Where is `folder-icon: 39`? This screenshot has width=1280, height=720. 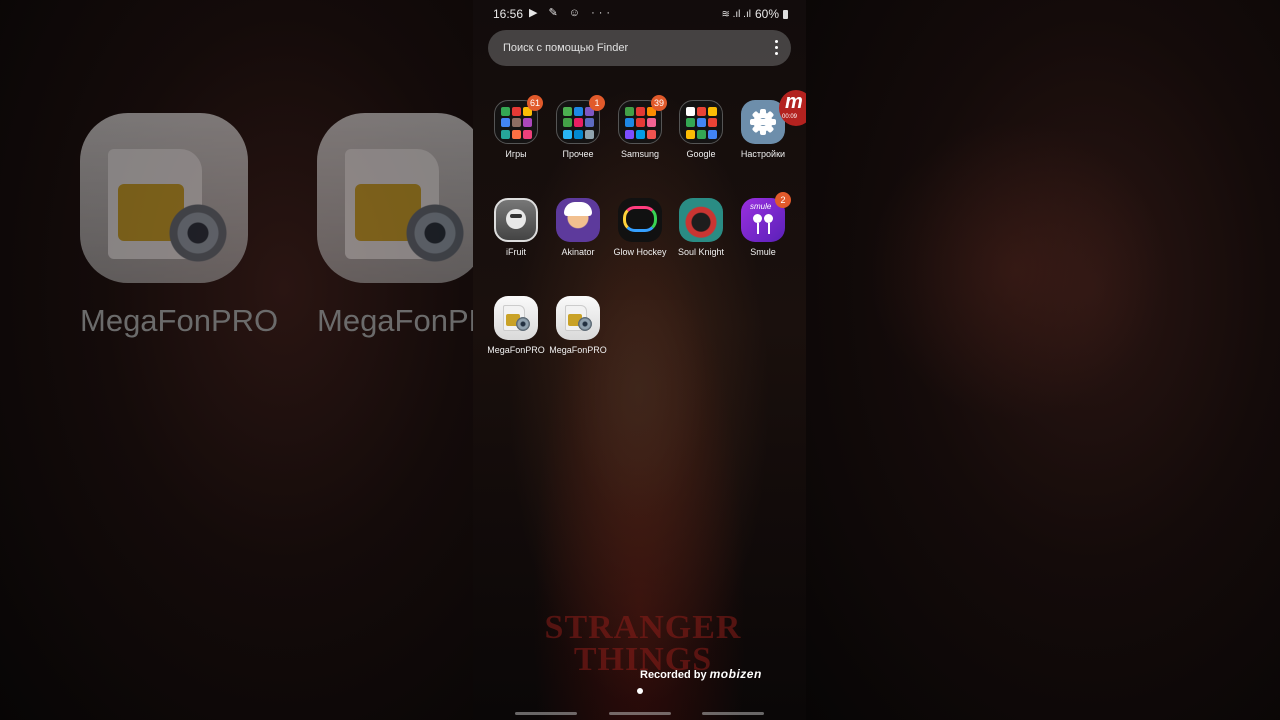 folder-icon: 39 is located at coordinates (642, 119).